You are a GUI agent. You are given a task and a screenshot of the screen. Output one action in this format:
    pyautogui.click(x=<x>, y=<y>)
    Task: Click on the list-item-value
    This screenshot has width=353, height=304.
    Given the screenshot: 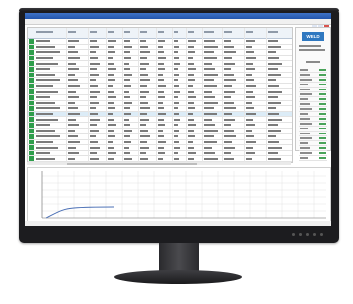 What is the action you would take?
    pyautogui.click(x=322, y=84)
    